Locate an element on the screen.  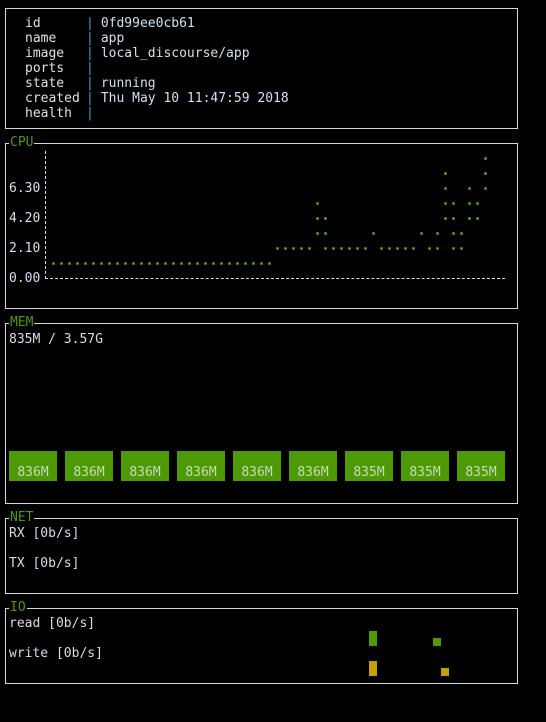
info-key: ports is located at coordinates (45, 68).